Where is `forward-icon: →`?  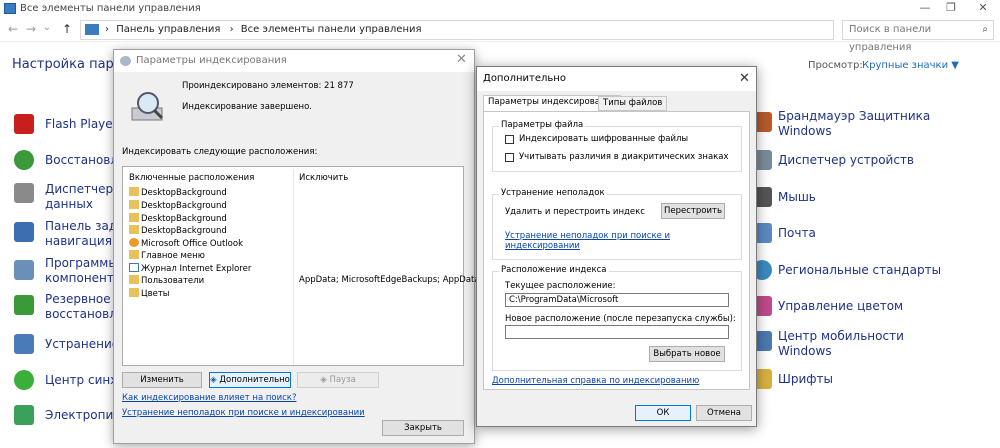 forward-icon: → is located at coordinates (31, 29).